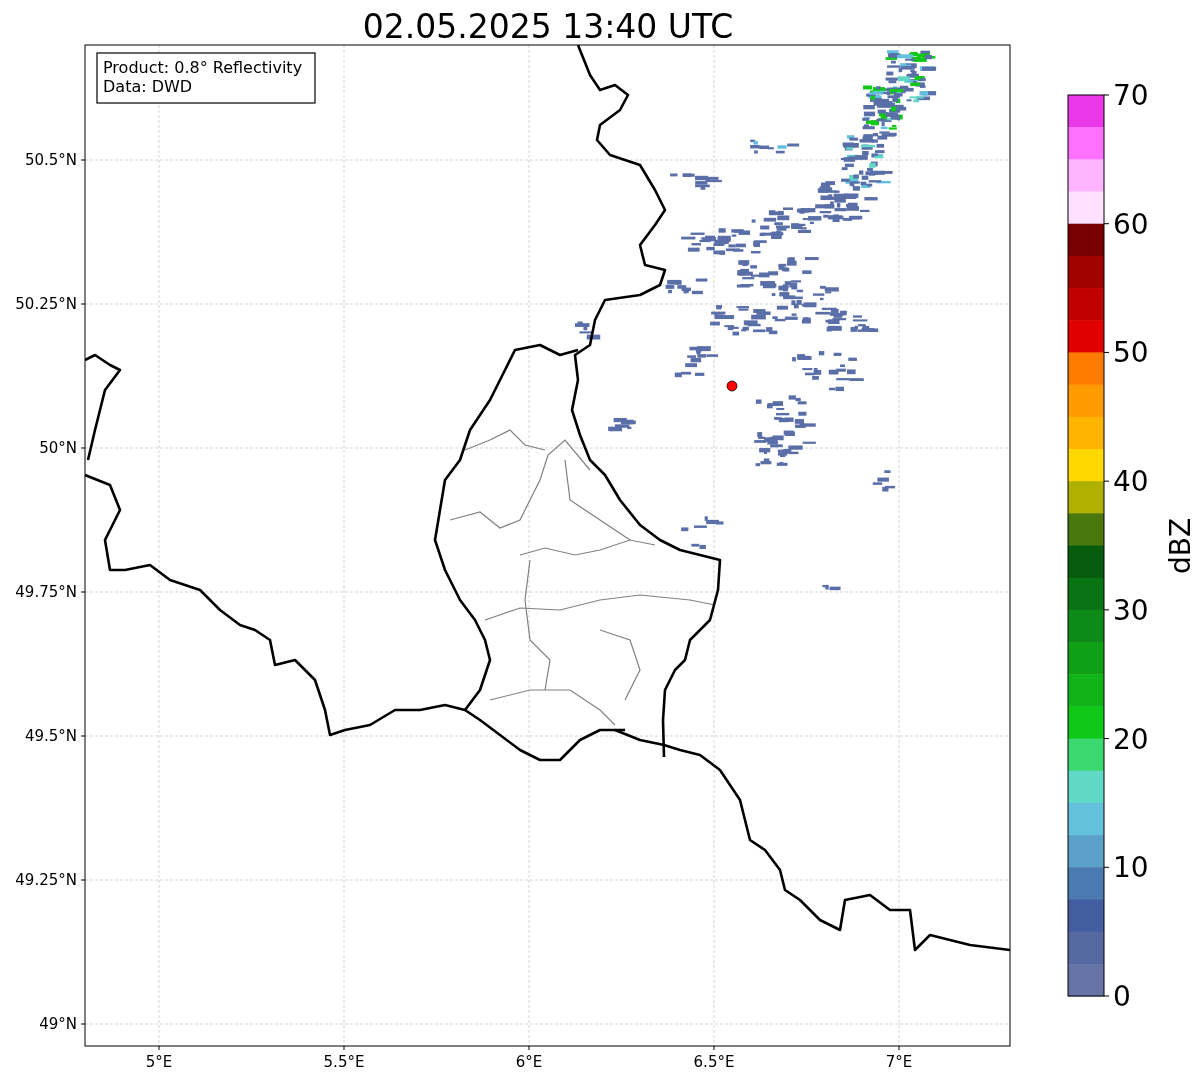 The width and height of the screenshot is (1202, 1081). What do you see at coordinates (1131, 482) in the screenshot?
I see `colorbar-tick-label: 40` at bounding box center [1131, 482].